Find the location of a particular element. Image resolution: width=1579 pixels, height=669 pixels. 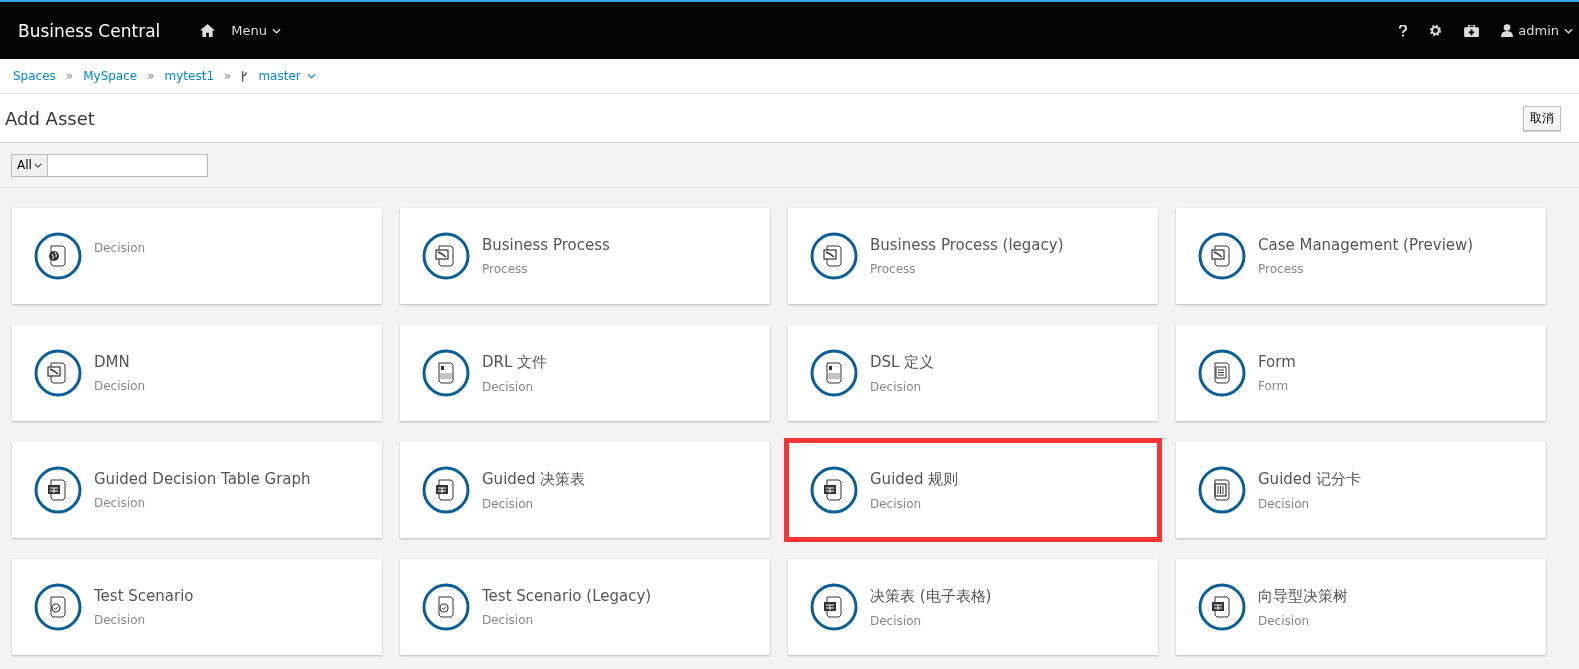

asset-card: Test Scenario Decision is located at coordinates (197, 607).